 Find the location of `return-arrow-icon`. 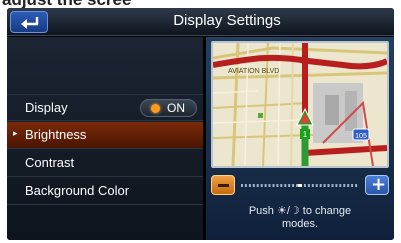

return-arrow-icon is located at coordinates (30, 23).